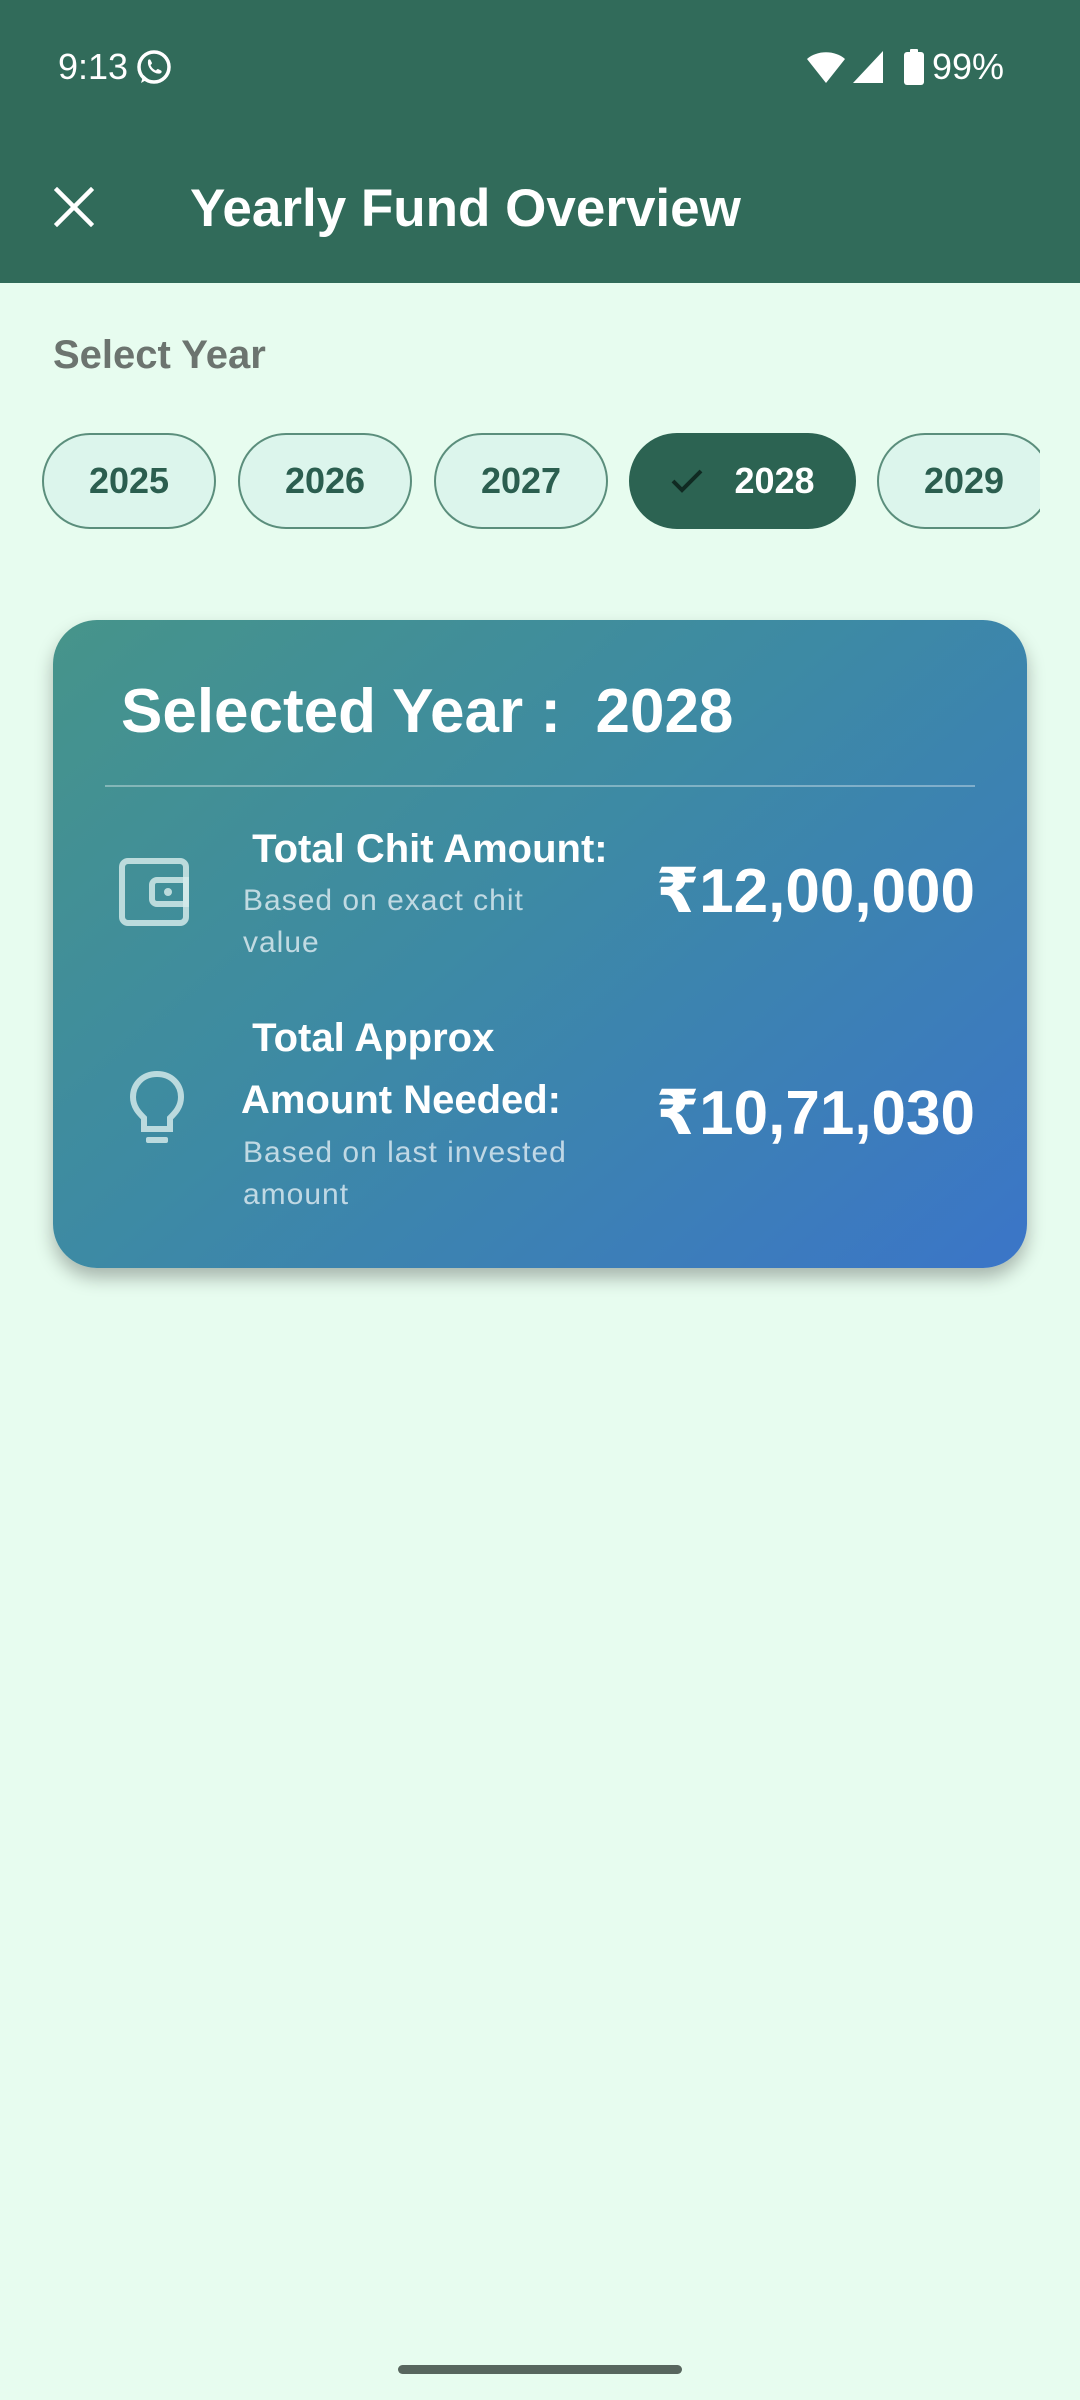  Describe the element at coordinates (154, 68) in the screenshot. I see `whatsapp-icon` at that location.